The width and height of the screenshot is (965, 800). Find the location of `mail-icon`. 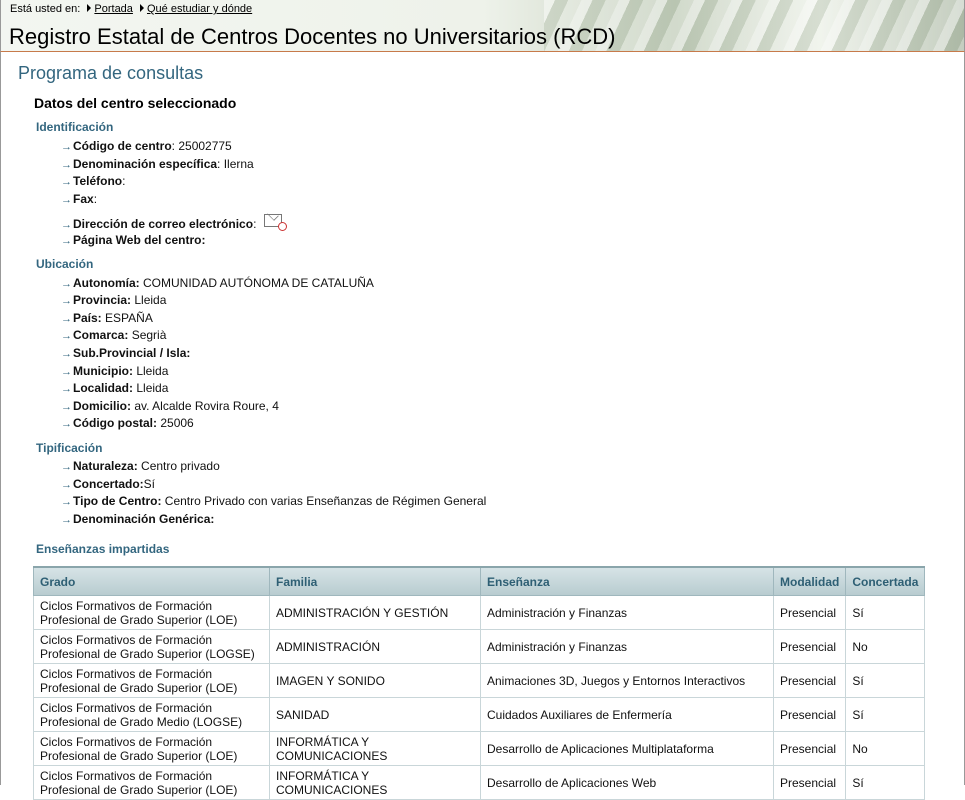

mail-icon is located at coordinates (276, 222).